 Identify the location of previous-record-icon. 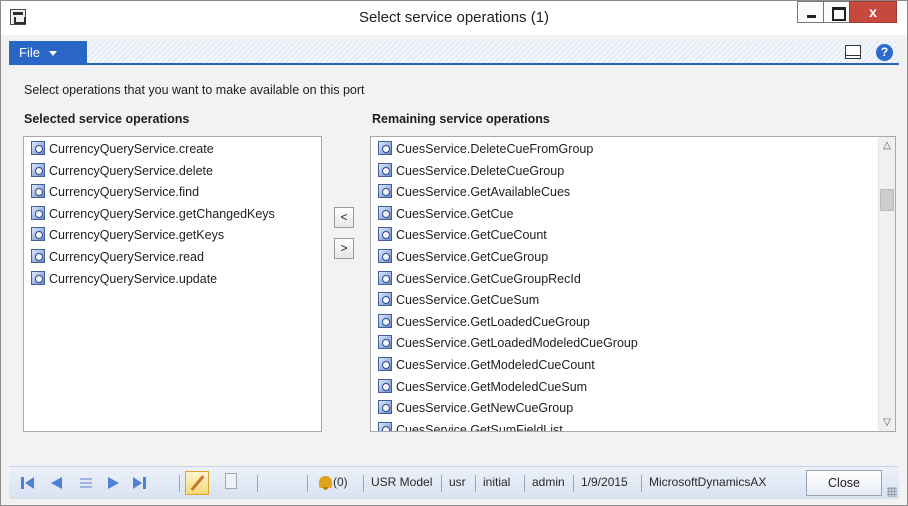
(56, 483).